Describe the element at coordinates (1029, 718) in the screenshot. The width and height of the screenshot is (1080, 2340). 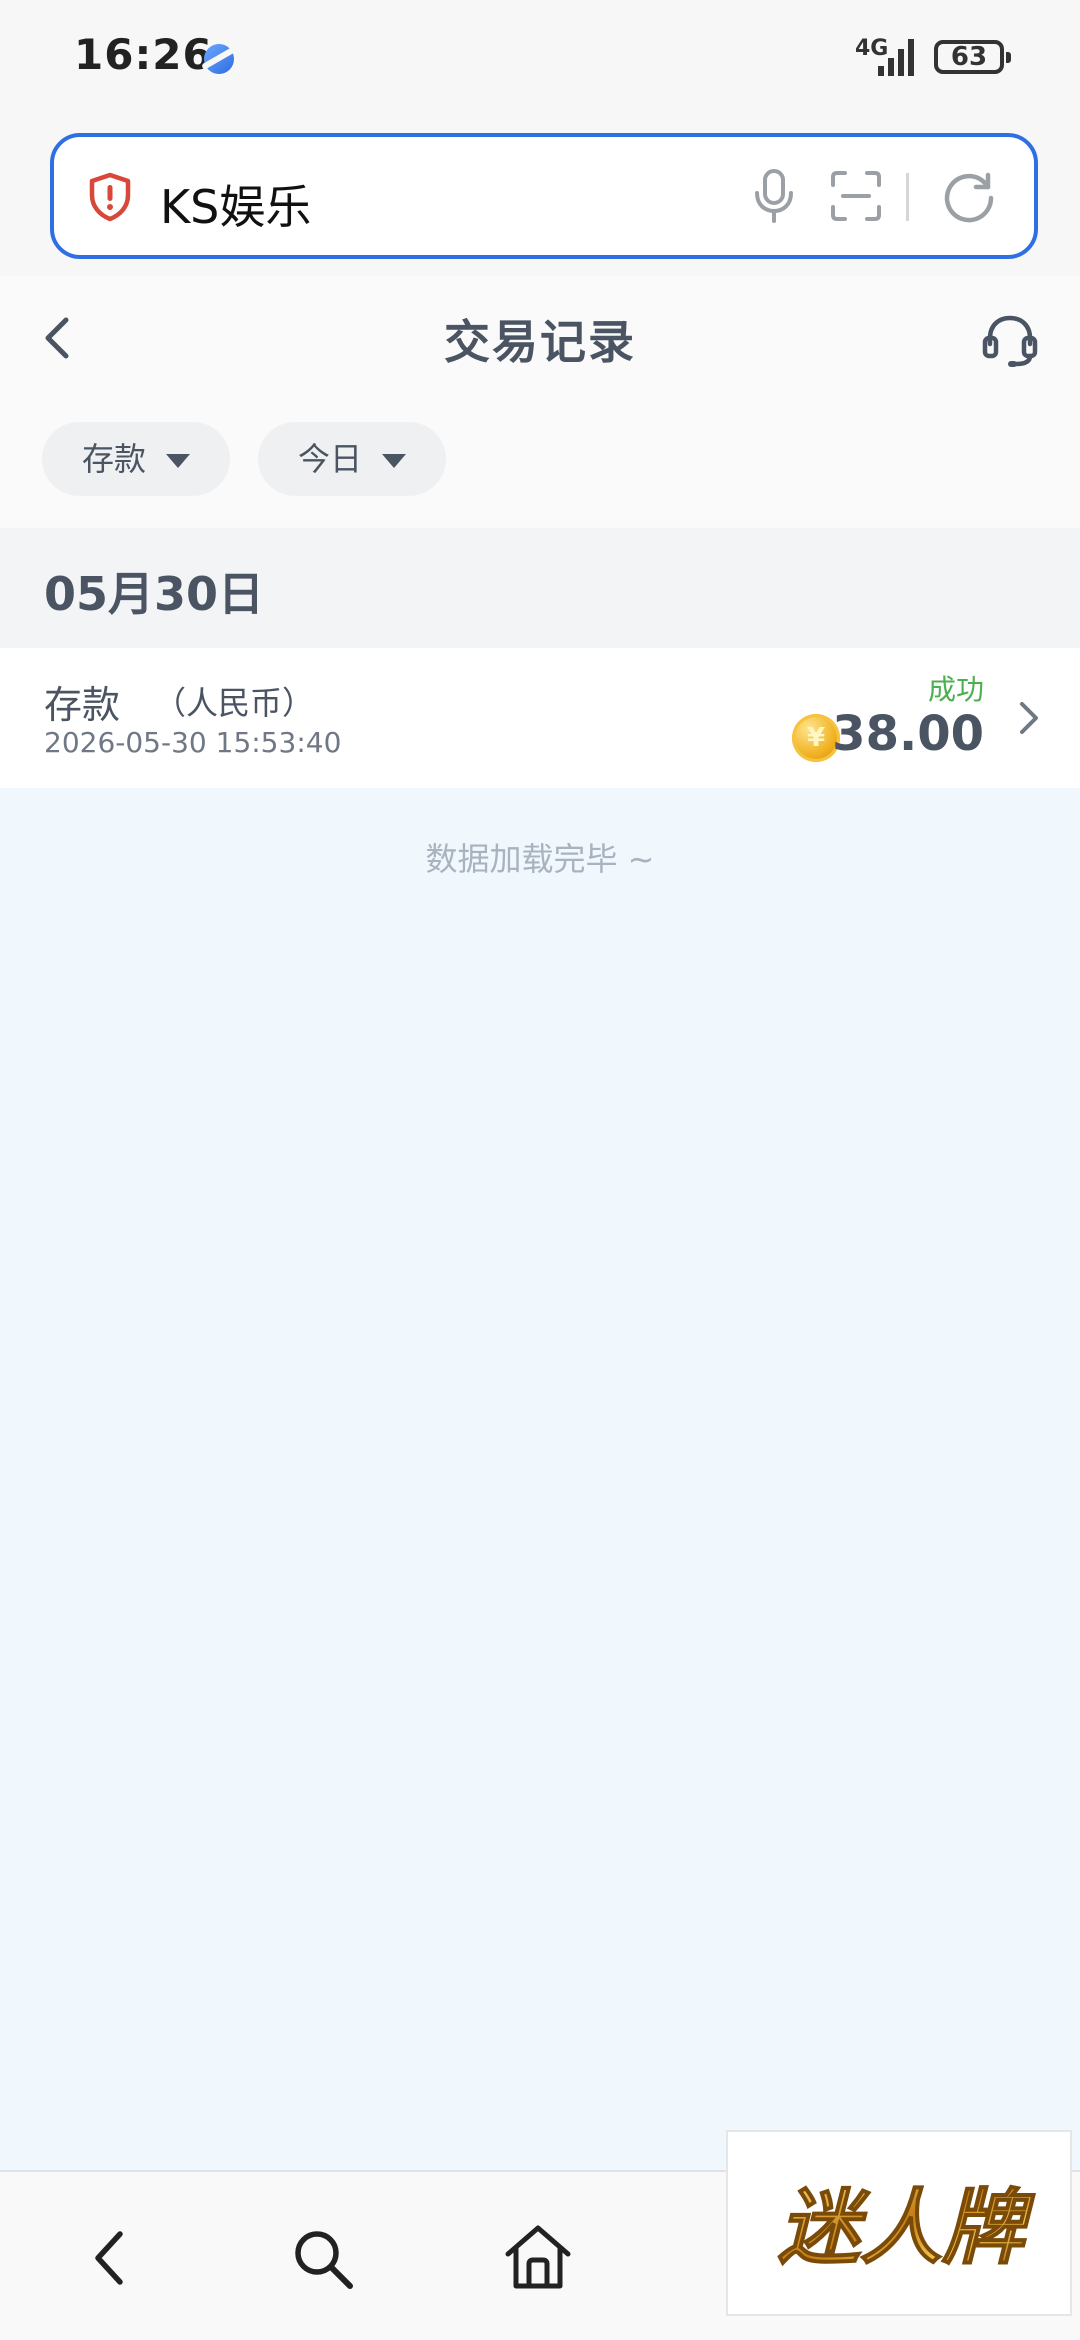
I see `chevron-right-icon` at that location.